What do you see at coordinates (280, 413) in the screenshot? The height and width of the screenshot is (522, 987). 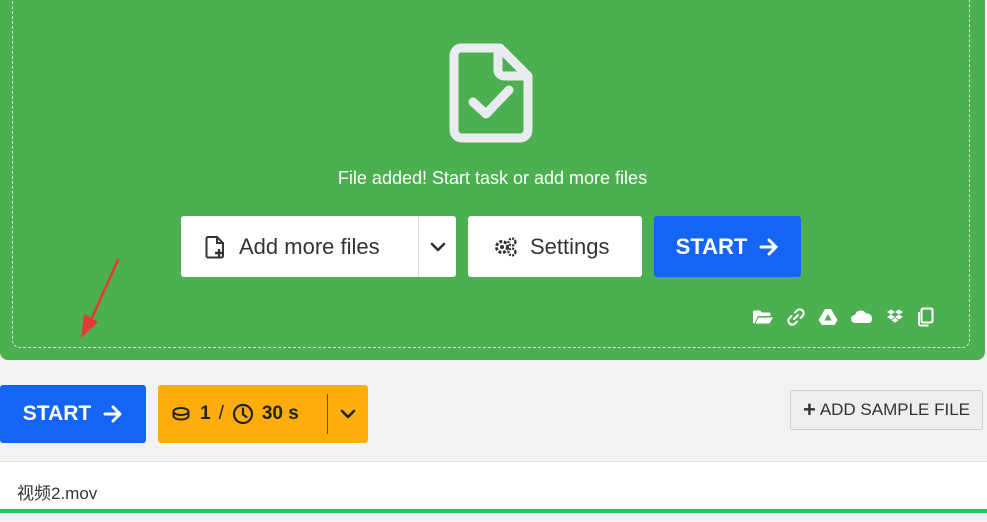 I see `time-value: 30 s` at bounding box center [280, 413].